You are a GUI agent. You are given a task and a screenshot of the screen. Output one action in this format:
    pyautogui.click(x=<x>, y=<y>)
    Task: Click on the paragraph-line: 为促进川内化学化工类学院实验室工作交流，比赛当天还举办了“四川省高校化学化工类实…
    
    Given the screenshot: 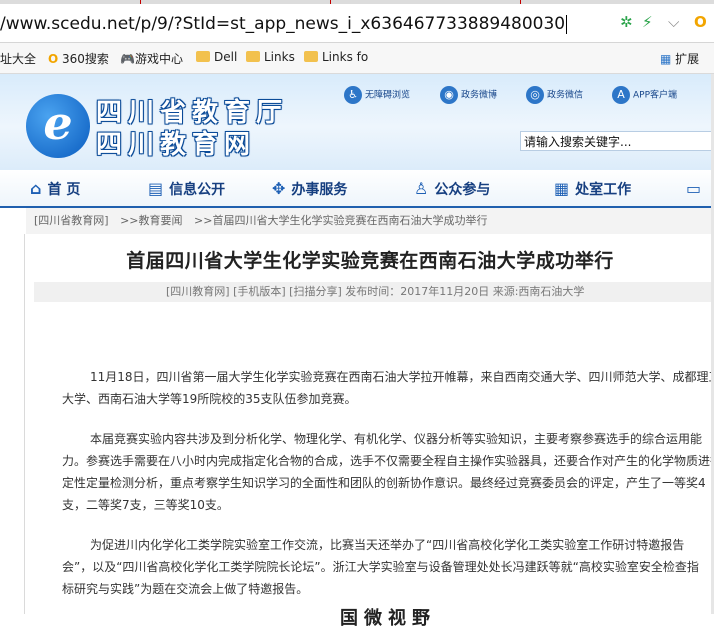 What is the action you would take?
    pyautogui.click(x=387, y=545)
    